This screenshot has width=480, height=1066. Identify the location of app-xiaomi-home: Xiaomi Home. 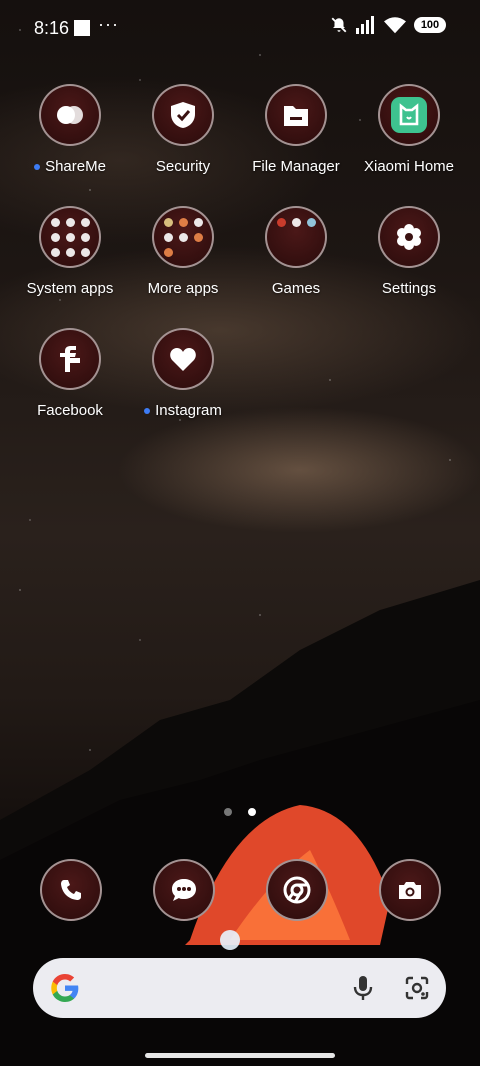
(409, 129).